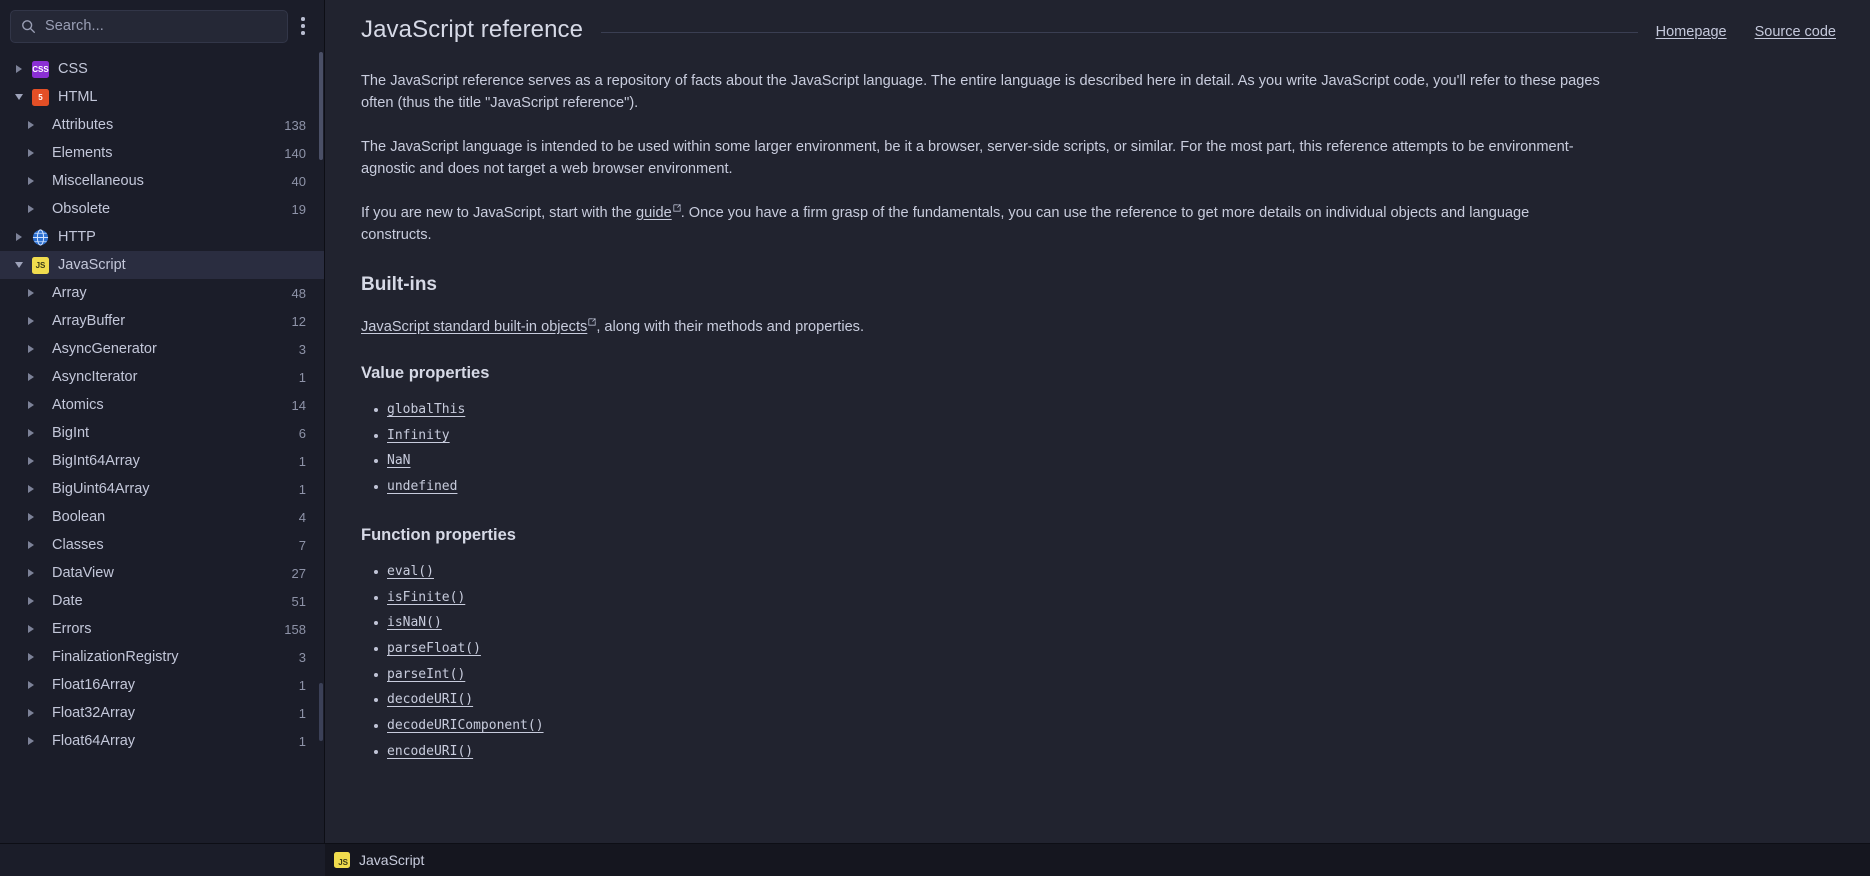  Describe the element at coordinates (162, 405) in the screenshot. I see `sidebar-item-atomics: Atomics 14` at that location.